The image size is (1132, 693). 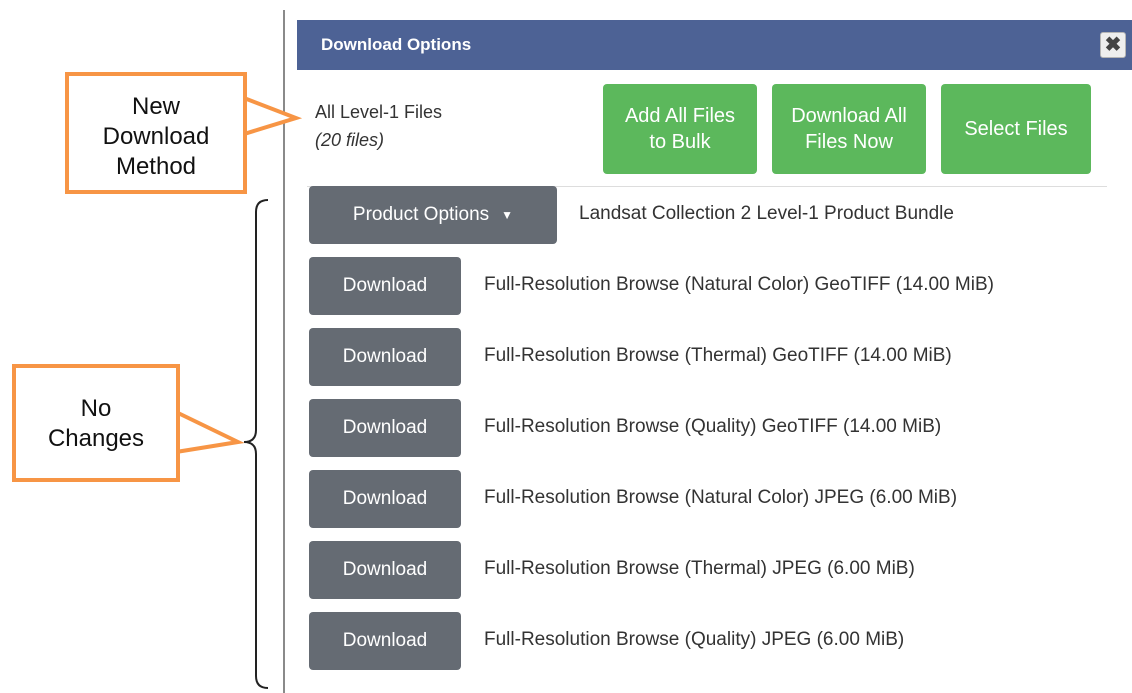 I want to click on download-all-label-line2: Files Now, so click(x=849, y=142).